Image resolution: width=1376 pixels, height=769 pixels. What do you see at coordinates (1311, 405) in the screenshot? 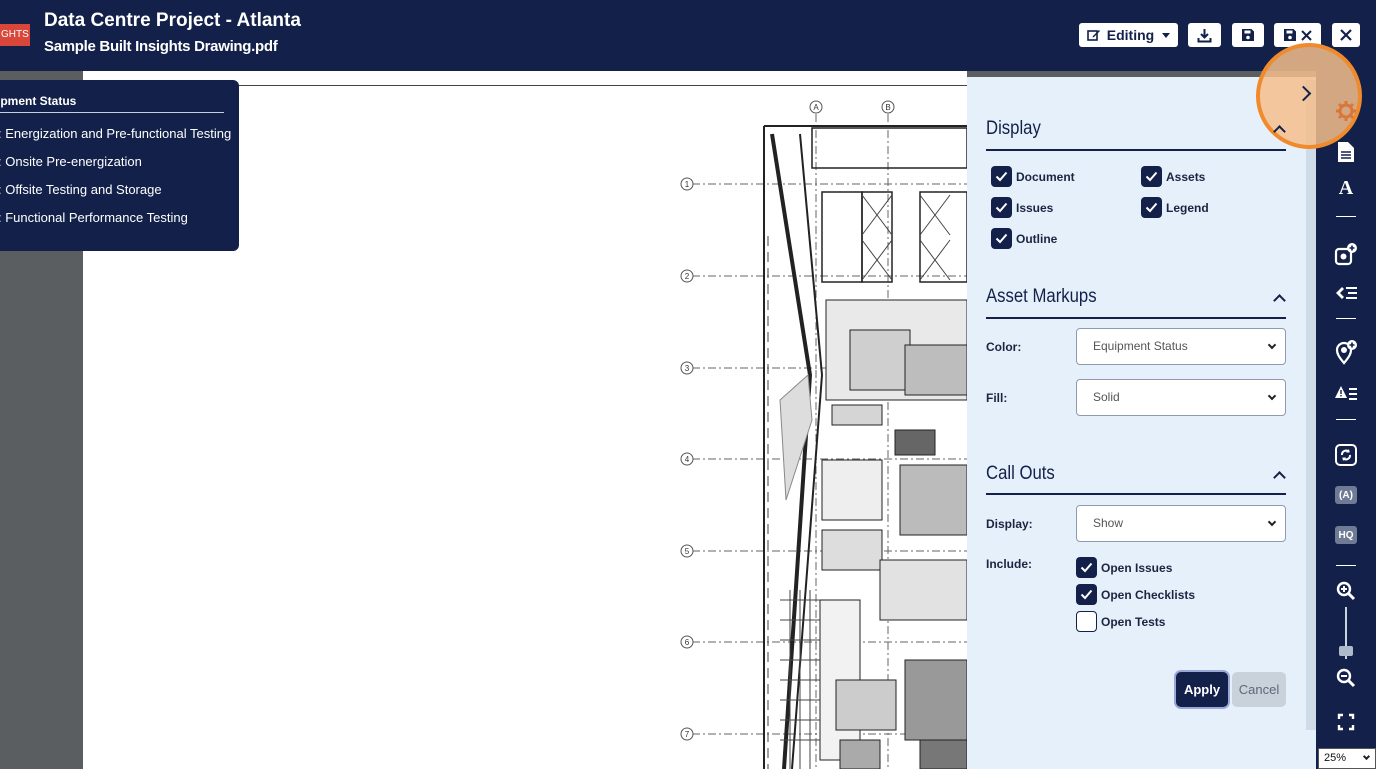
I see `panel-scrollbar` at bounding box center [1311, 405].